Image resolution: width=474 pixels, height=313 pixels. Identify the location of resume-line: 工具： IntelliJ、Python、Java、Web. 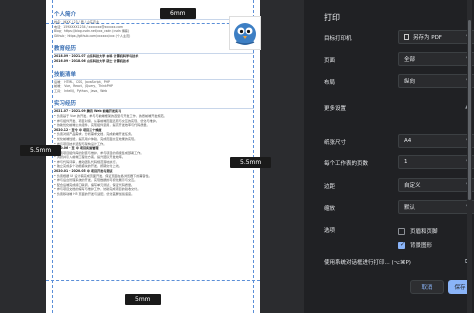
(81, 90).